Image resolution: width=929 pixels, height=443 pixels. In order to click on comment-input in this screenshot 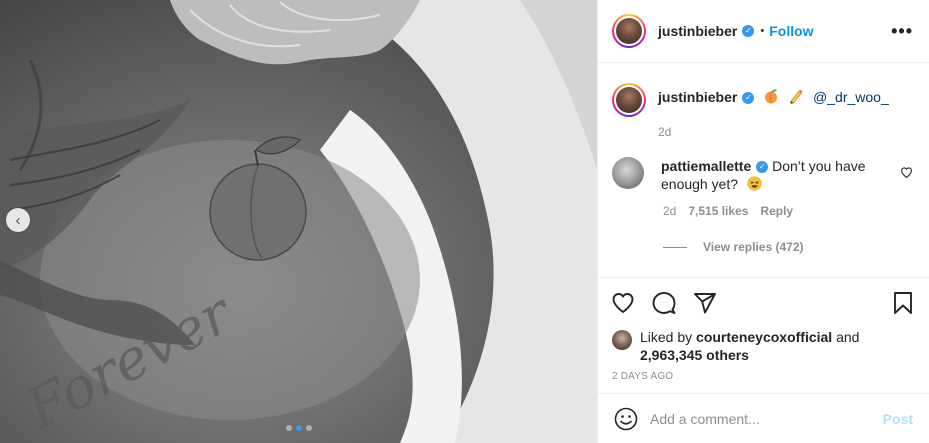, I will do `click(760, 418)`.